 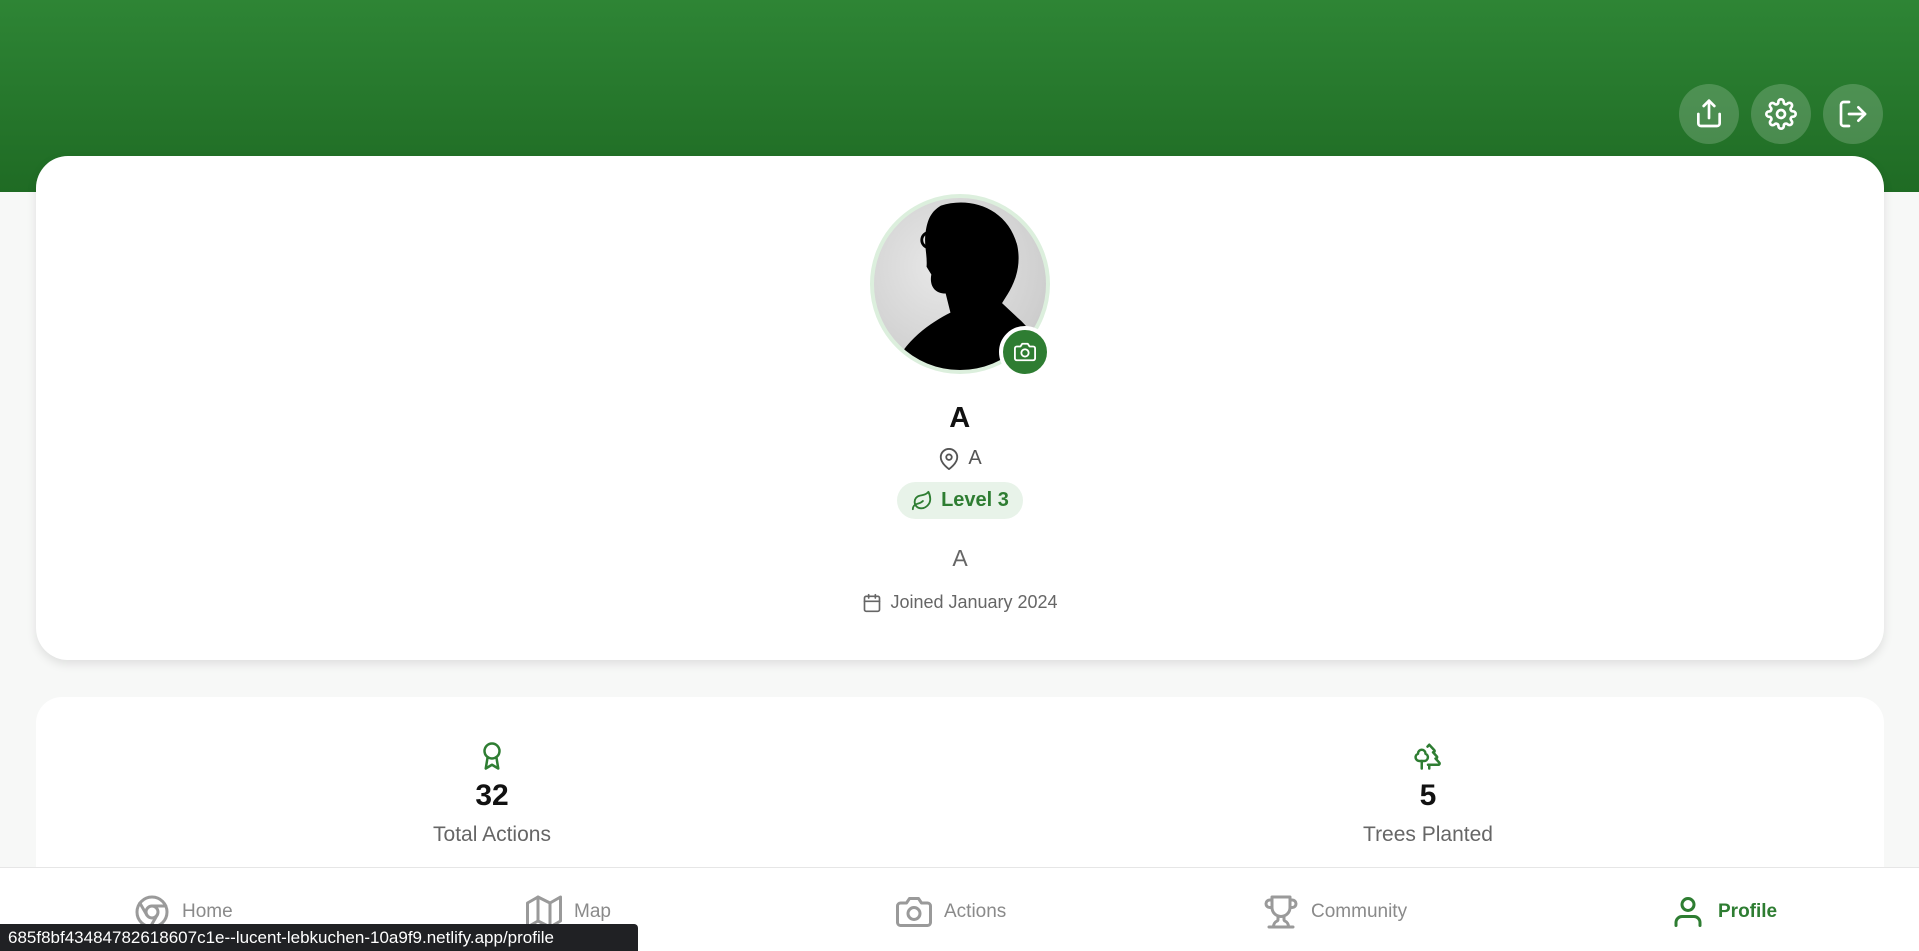 What do you see at coordinates (975, 458) in the screenshot?
I see `location-text: A` at bounding box center [975, 458].